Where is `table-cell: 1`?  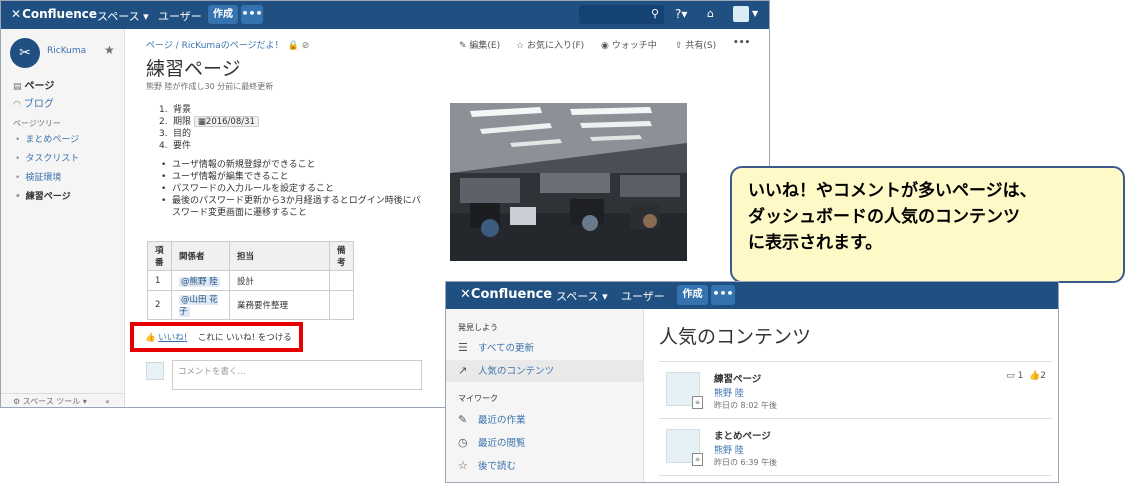 table-cell: 1 is located at coordinates (159, 280).